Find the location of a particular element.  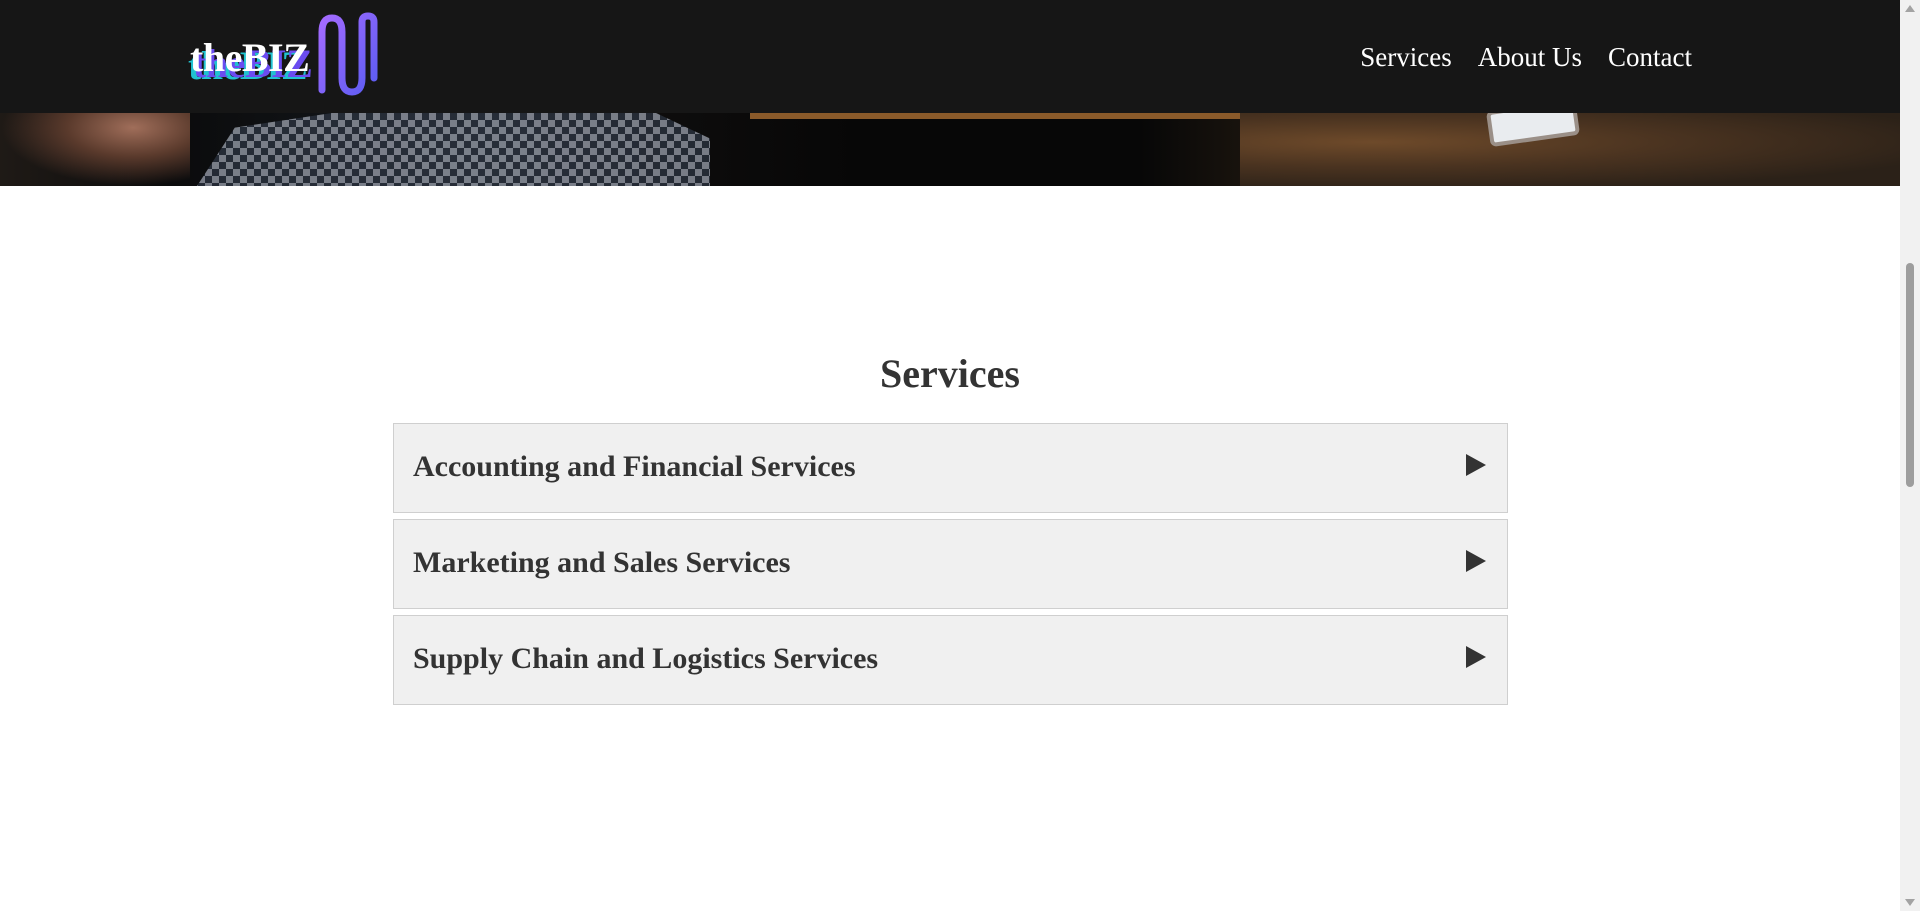

vertical-scrollbar is located at coordinates (1910, 455).